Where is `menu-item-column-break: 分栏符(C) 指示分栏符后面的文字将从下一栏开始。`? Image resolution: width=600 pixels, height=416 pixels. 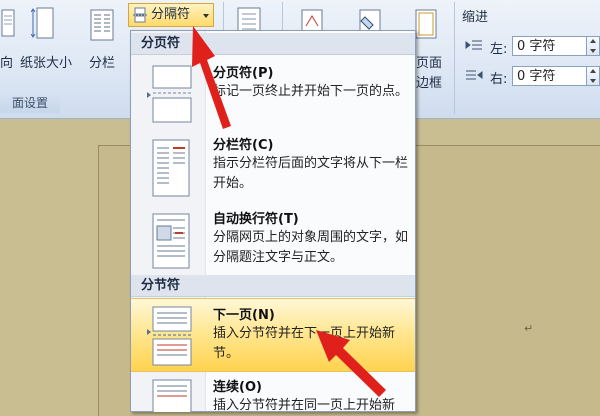
menu-item-column-break: 分栏符(C) 指示分栏符后面的文字将从下一栏开始。 is located at coordinates (273, 165).